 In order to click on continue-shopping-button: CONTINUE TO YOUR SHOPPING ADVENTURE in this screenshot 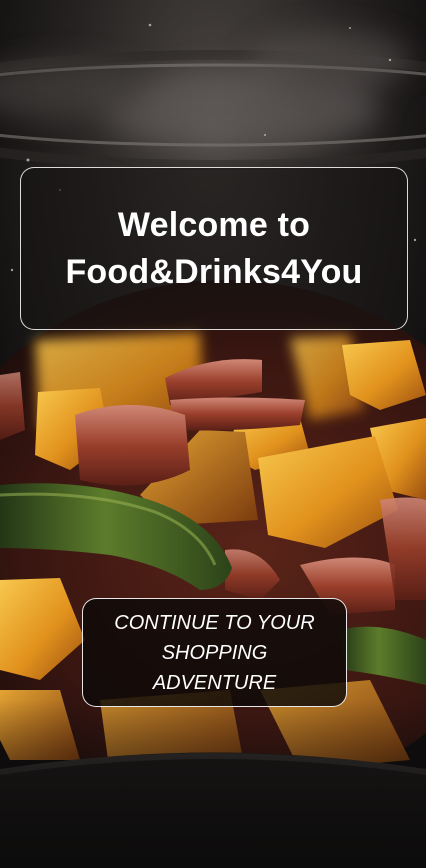, I will do `click(214, 652)`.